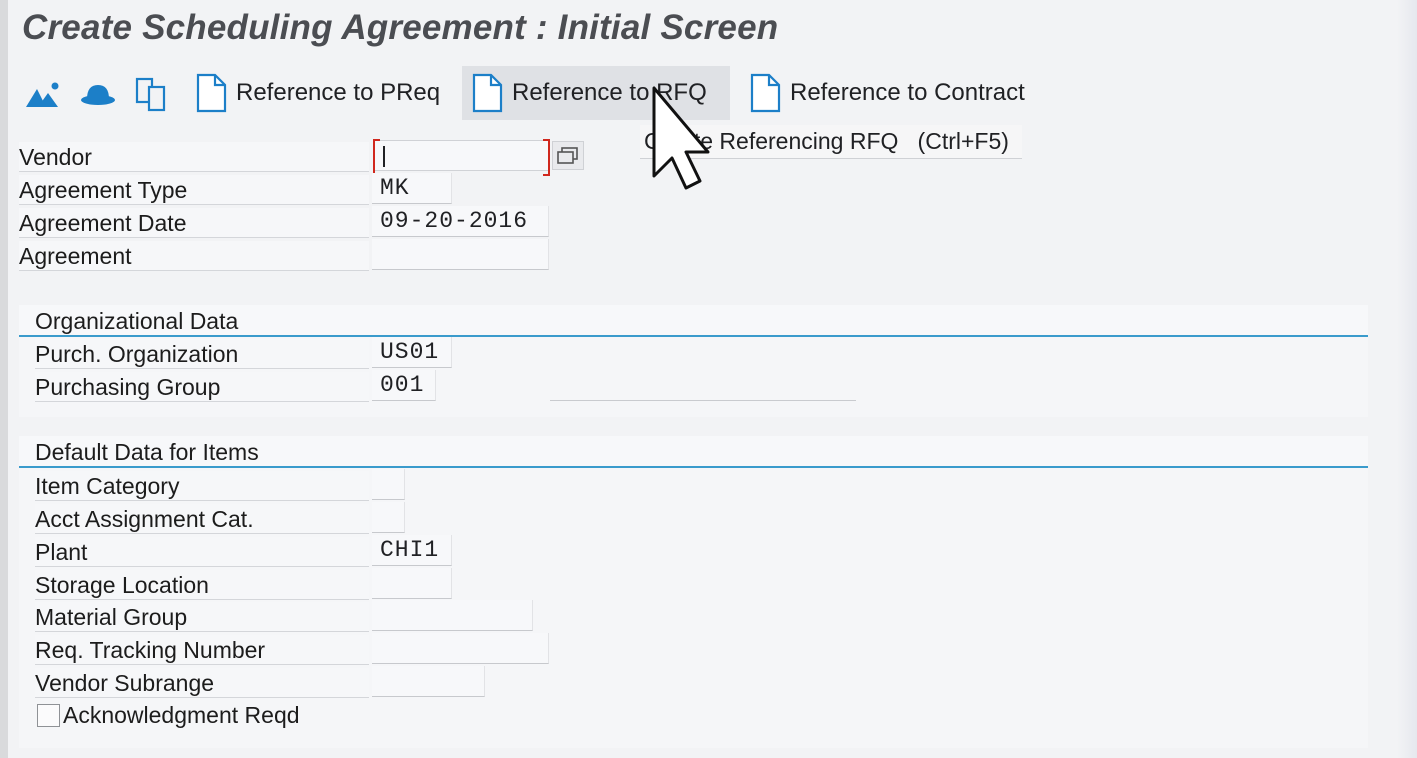 This screenshot has height=758, width=1417. Describe the element at coordinates (48, 715) in the screenshot. I see `acknowledgment-reqd-checkbox` at that location.